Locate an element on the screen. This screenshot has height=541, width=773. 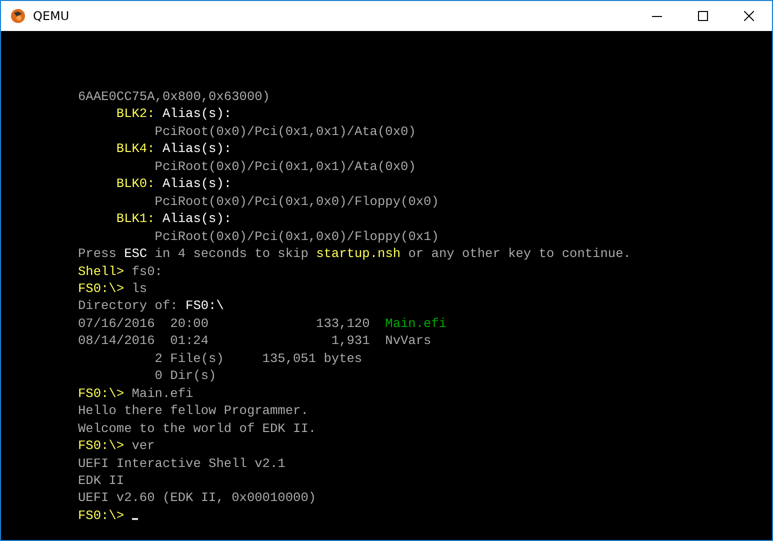
file-time: 01:24 is located at coordinates (189, 341).